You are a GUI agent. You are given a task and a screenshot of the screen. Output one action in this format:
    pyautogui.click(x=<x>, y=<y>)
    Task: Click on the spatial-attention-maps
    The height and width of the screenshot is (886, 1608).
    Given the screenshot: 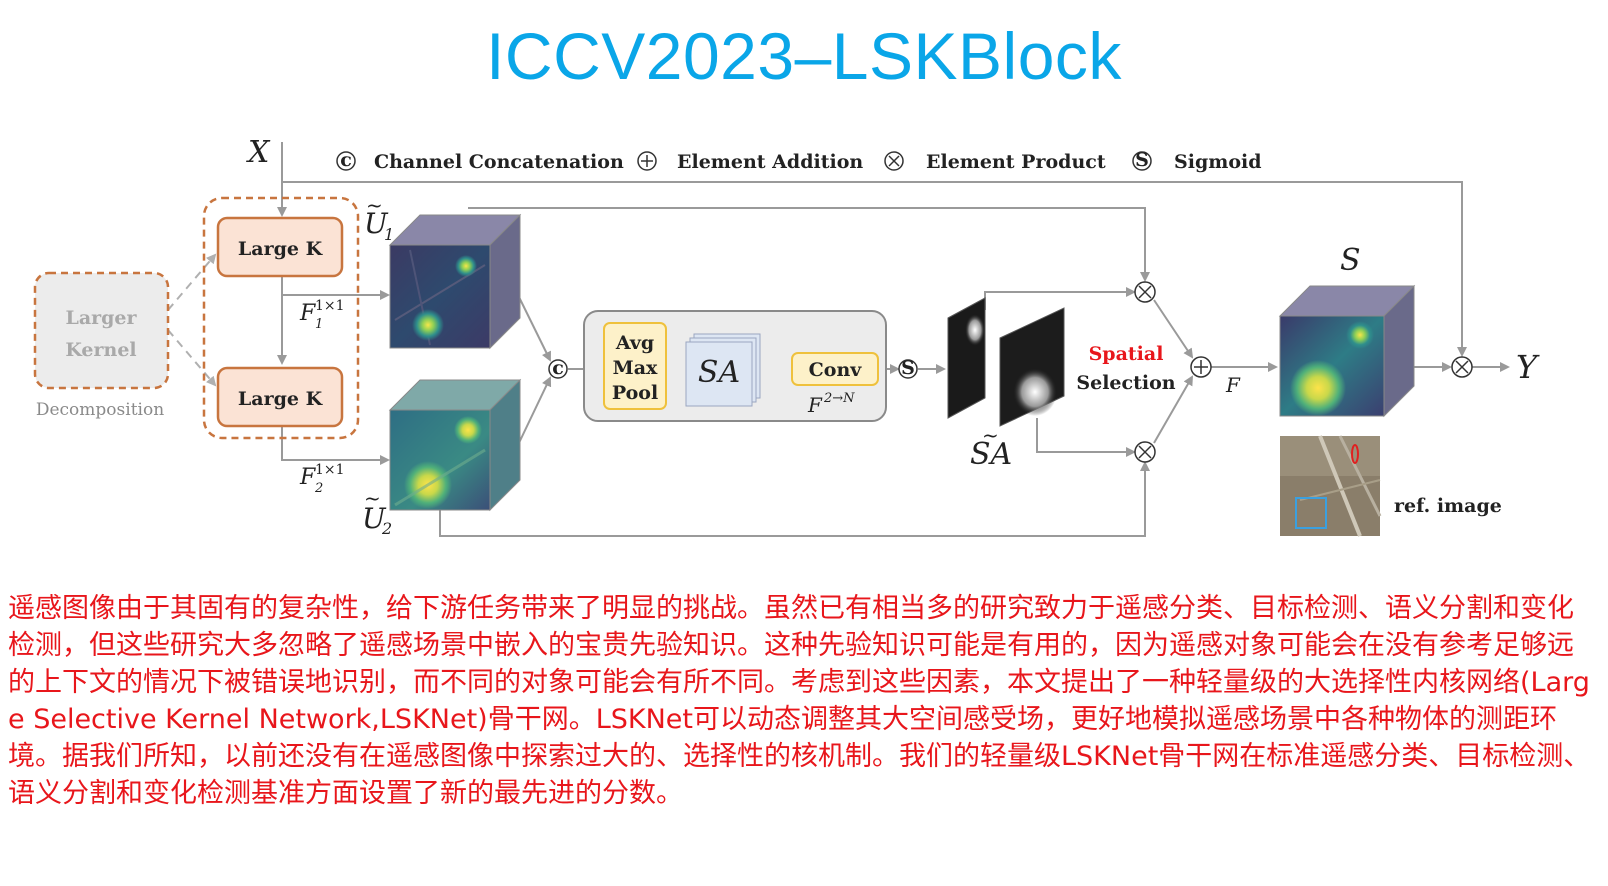 What is the action you would take?
    pyautogui.click(x=1006, y=362)
    